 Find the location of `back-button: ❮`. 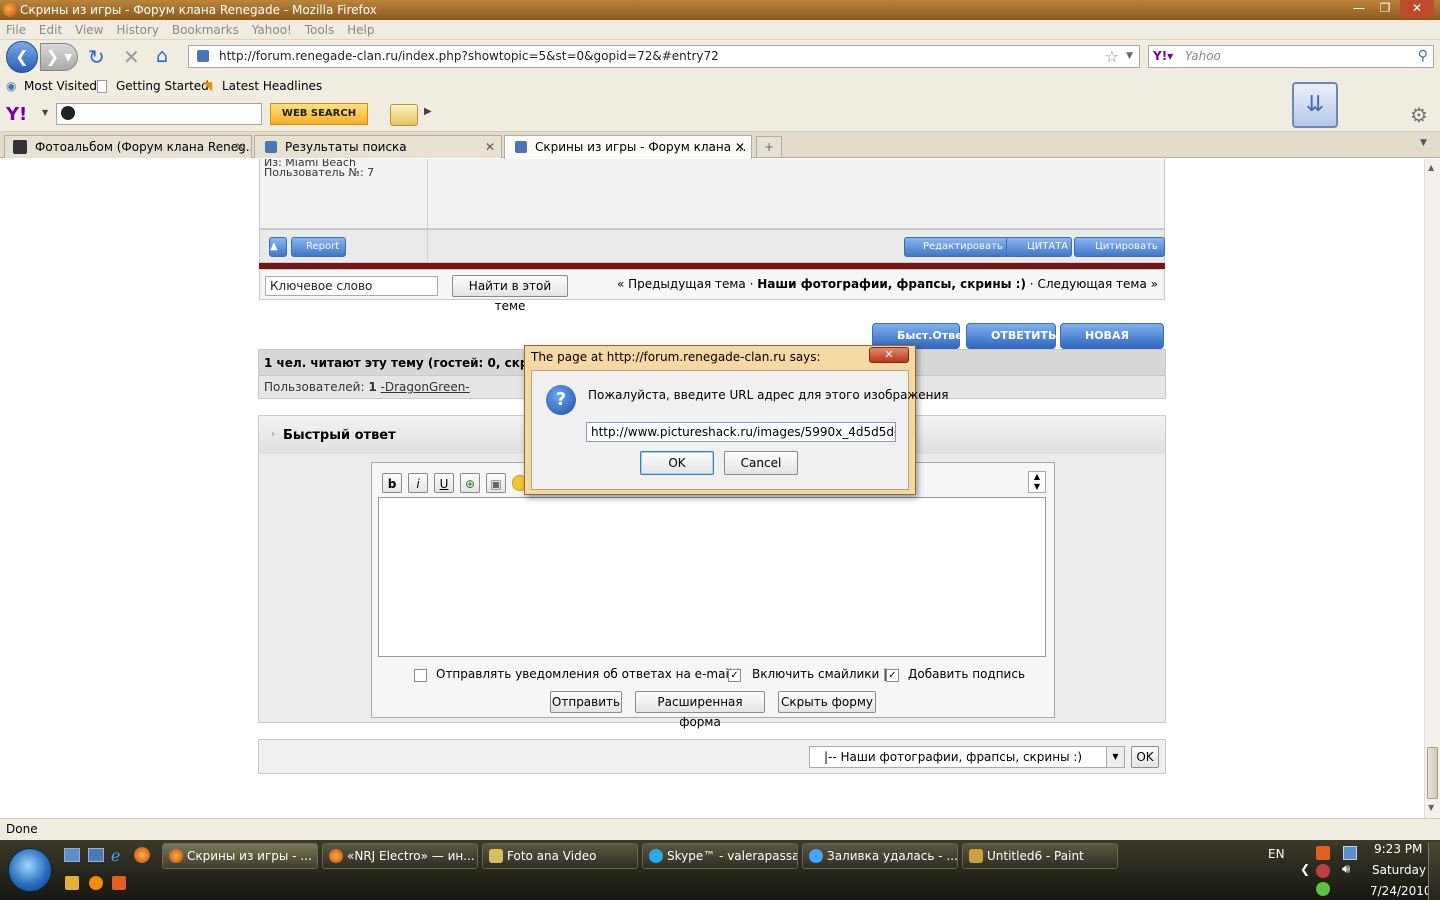

back-button: ❮ is located at coordinates (22, 57).